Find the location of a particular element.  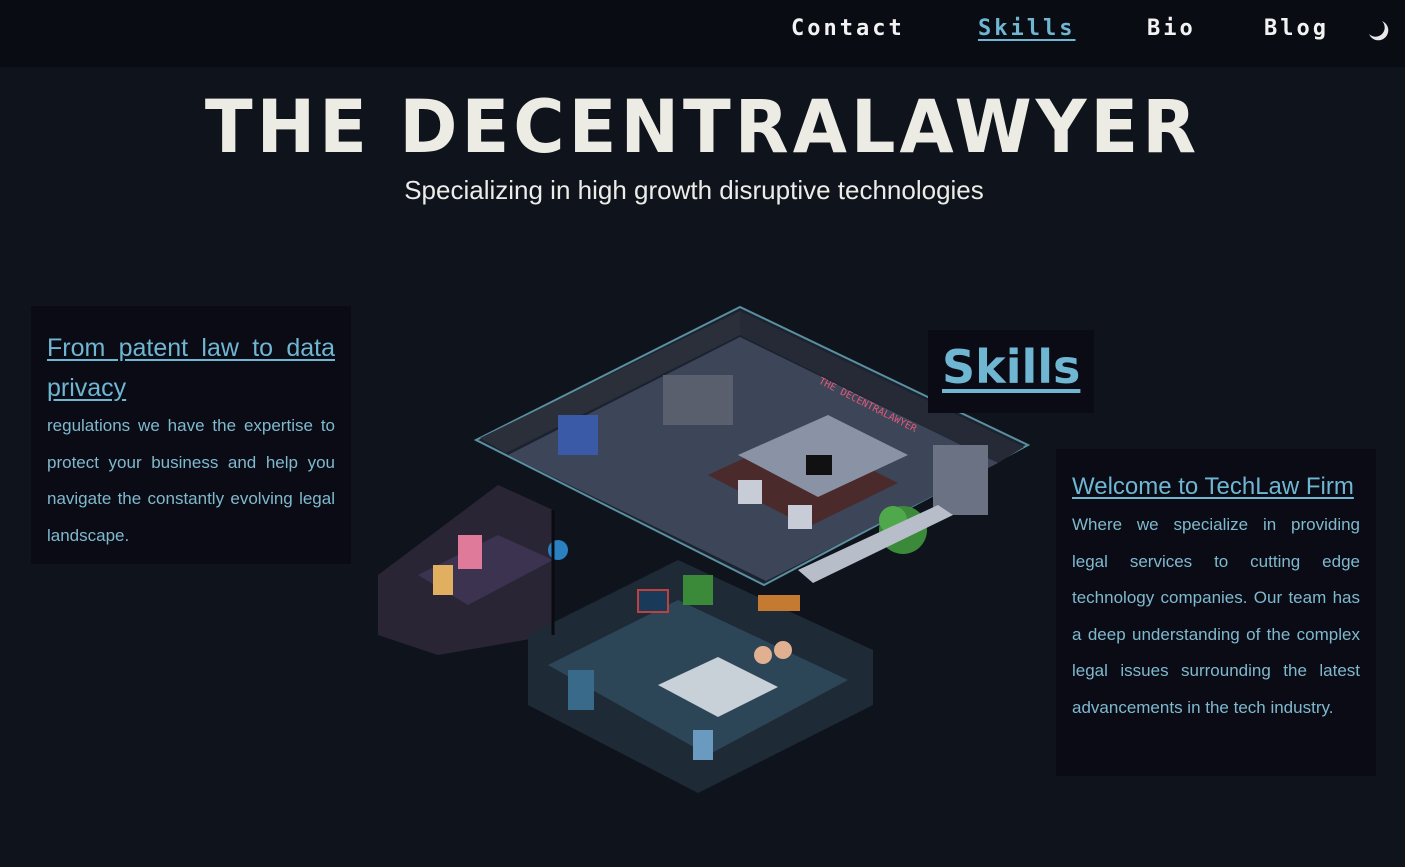

nav-bio: Bio is located at coordinates (1171, 31).